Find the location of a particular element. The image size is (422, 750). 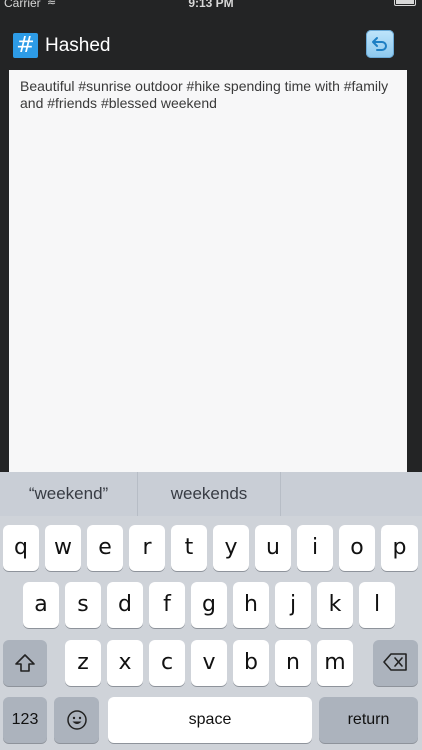

key-d: d is located at coordinates (125, 605).